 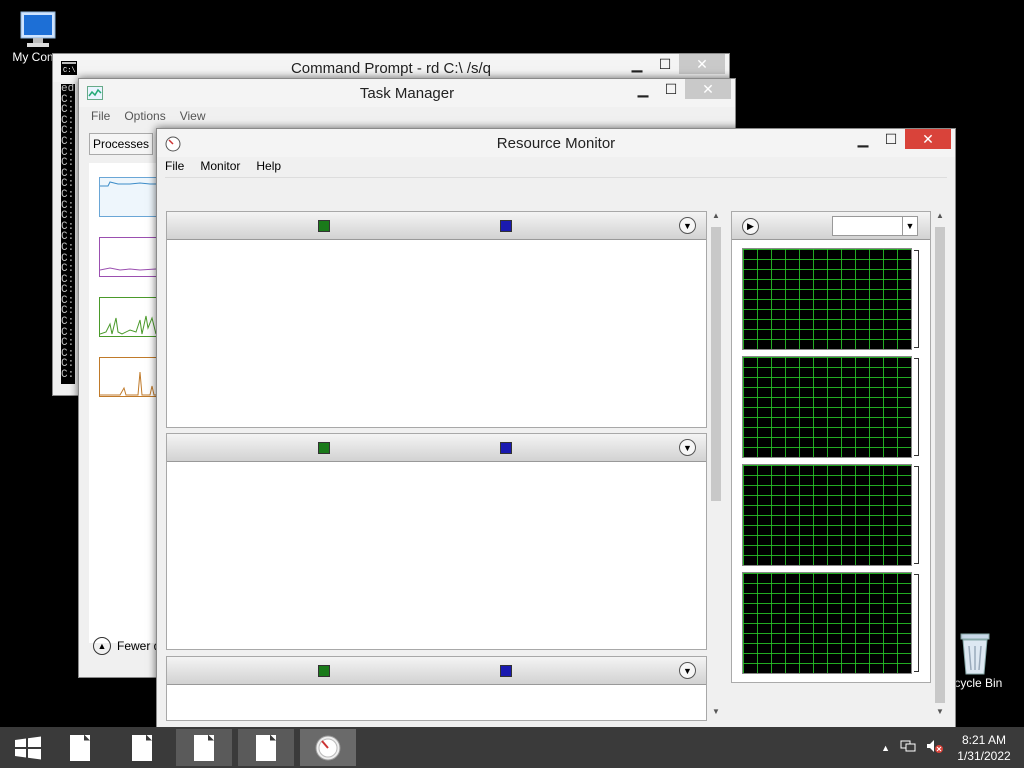 What do you see at coordinates (128, 257) in the screenshot?
I see `memory-sparkline` at bounding box center [128, 257].